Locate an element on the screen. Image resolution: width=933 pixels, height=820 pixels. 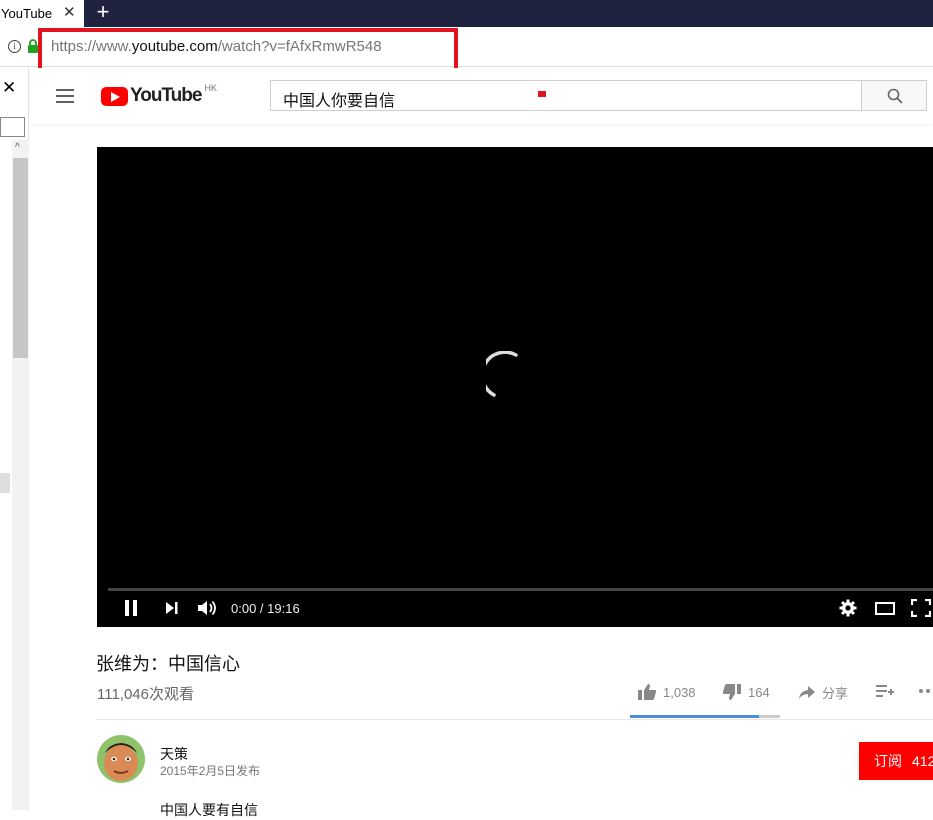
loading-spinner-icon is located at coordinates (502, 374).